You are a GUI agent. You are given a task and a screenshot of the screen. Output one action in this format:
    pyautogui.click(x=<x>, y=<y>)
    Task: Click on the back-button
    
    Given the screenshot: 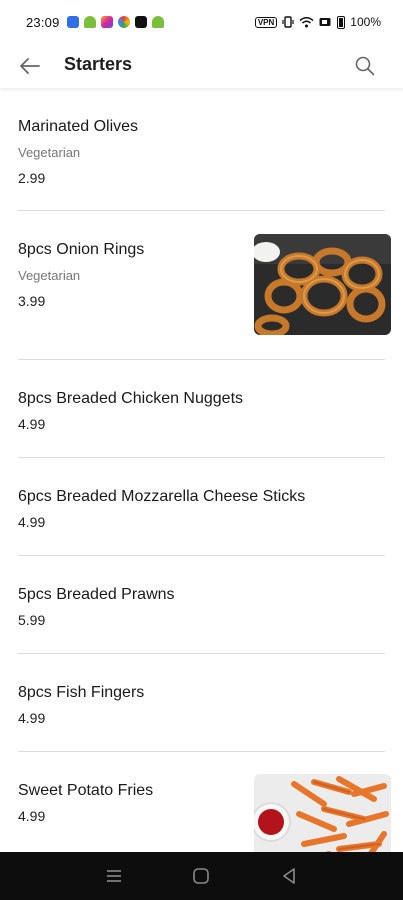 What is the action you would take?
    pyautogui.click(x=30, y=66)
    